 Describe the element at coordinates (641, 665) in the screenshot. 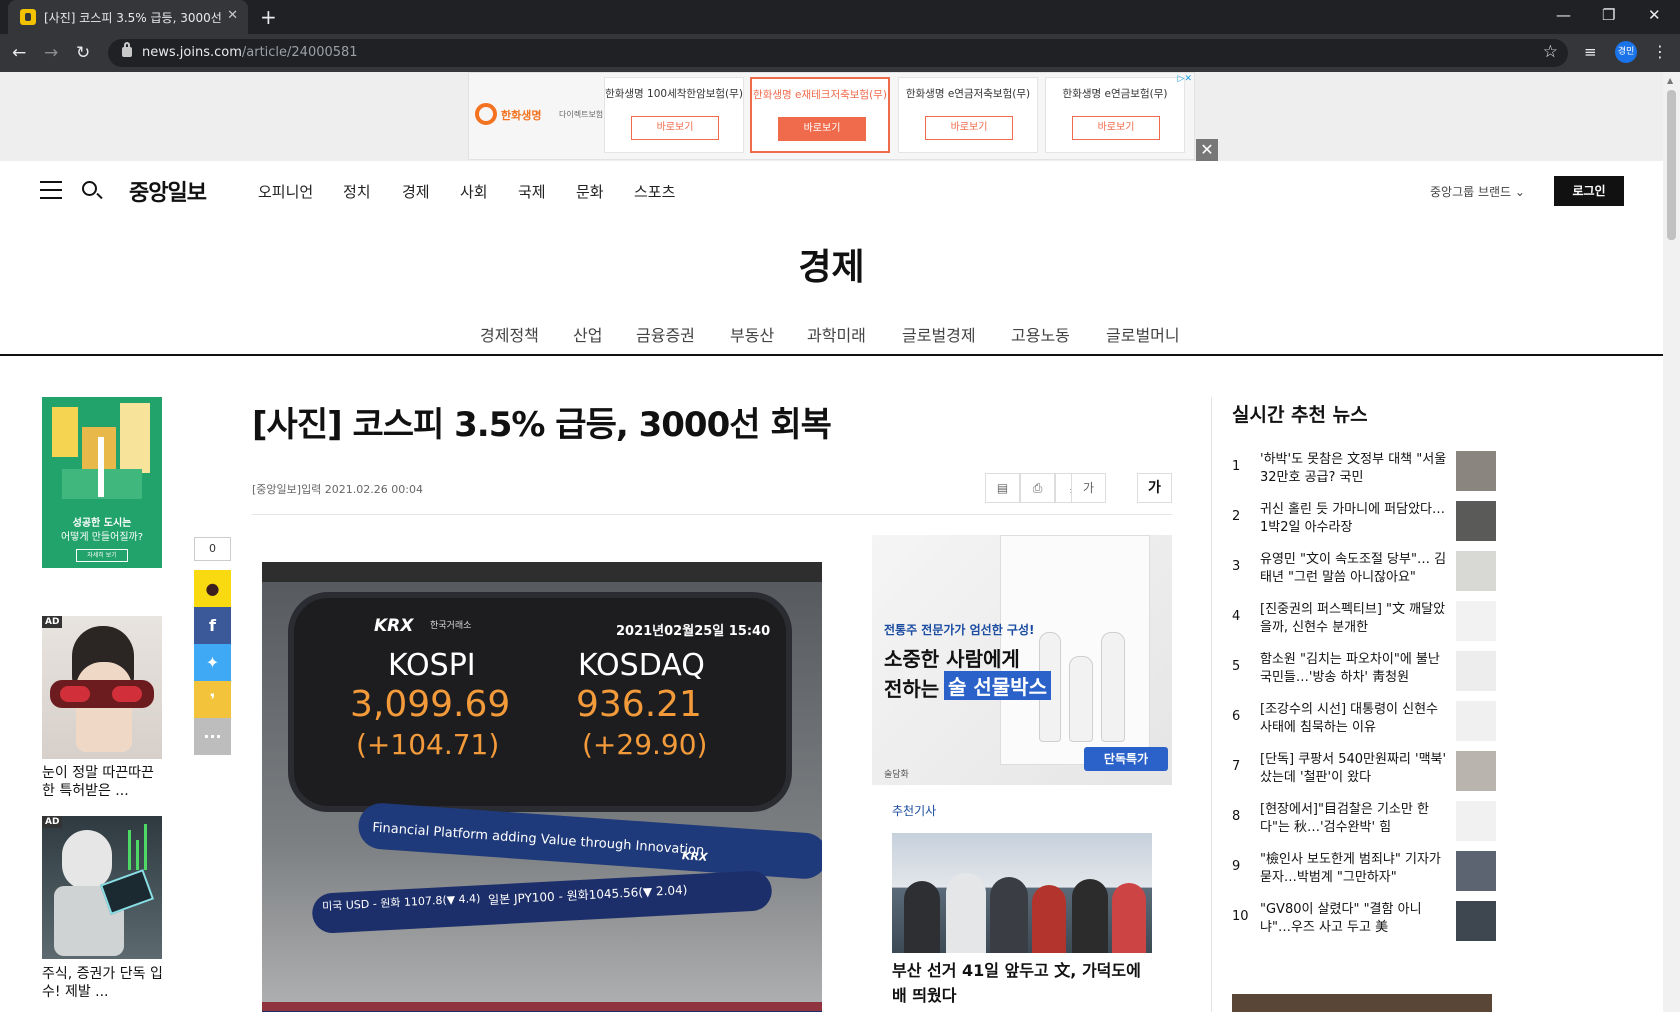

I see `kosdaq-label: KOSDAQ` at that location.